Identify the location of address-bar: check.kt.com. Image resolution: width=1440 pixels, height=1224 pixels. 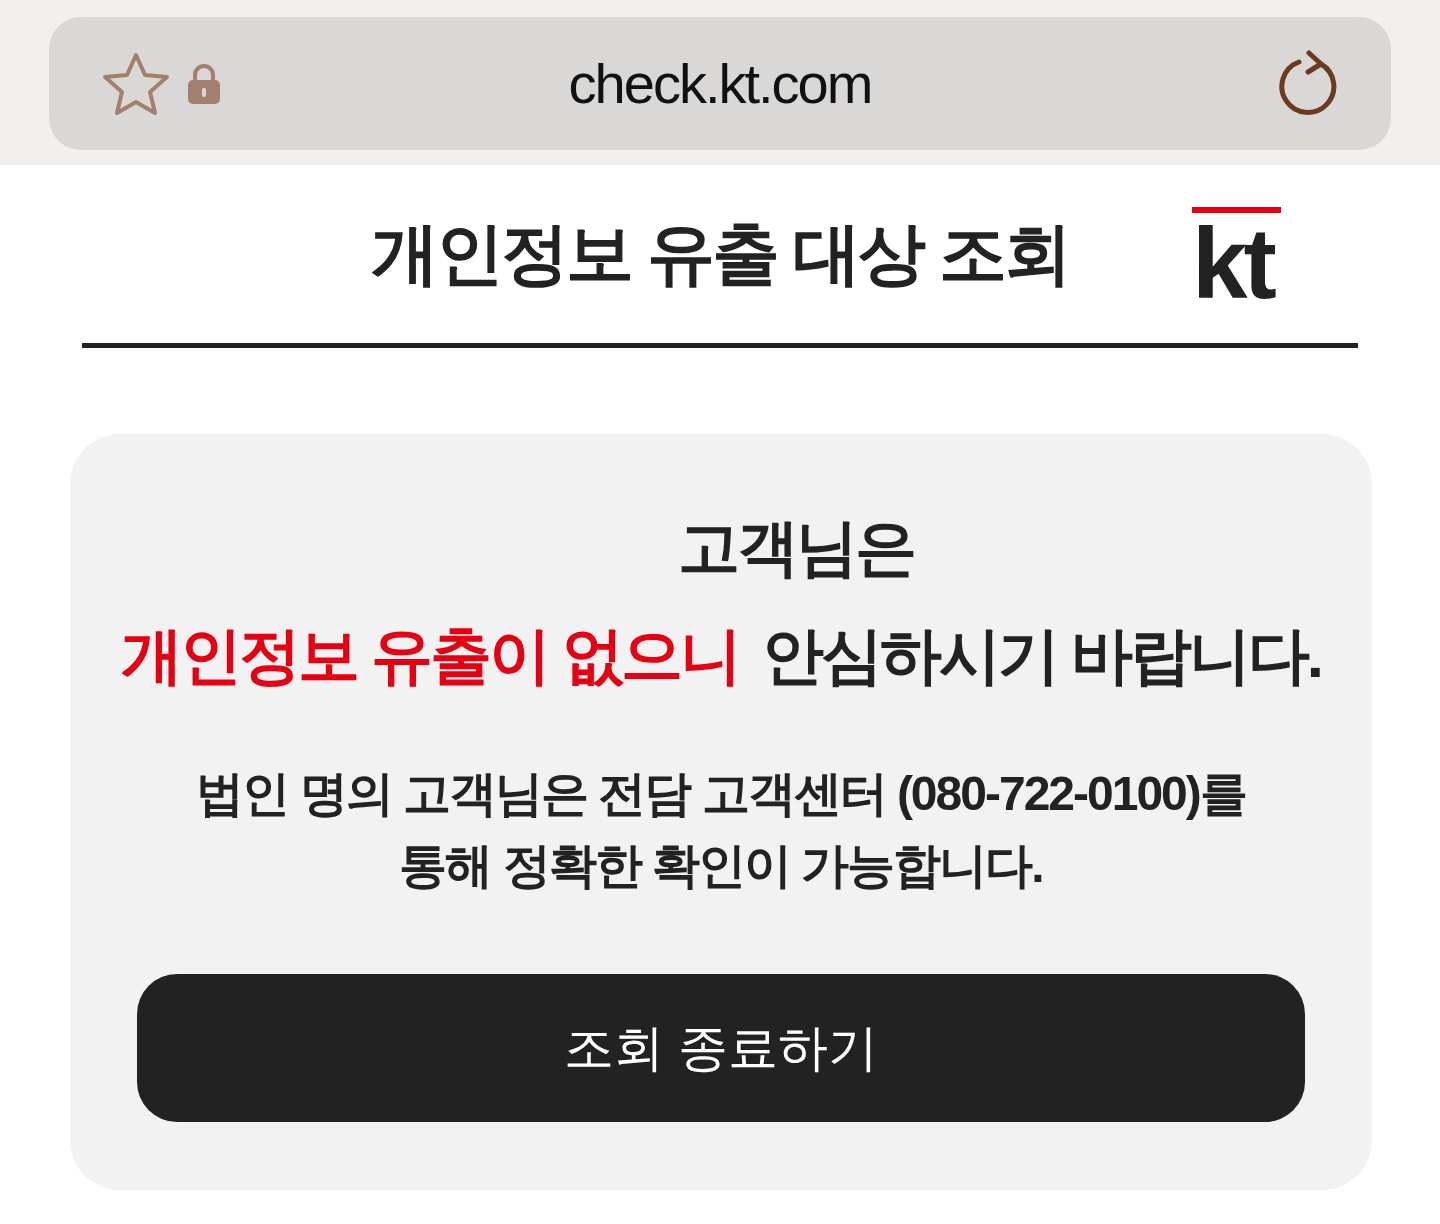
(720, 83).